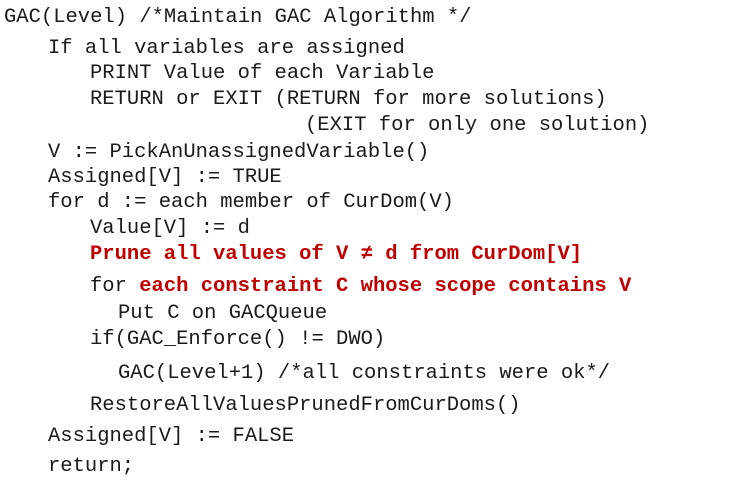 The image size is (731, 488). I want to click on code-line-assigned-false: Assigned[V] := FALSE, so click(171, 436).